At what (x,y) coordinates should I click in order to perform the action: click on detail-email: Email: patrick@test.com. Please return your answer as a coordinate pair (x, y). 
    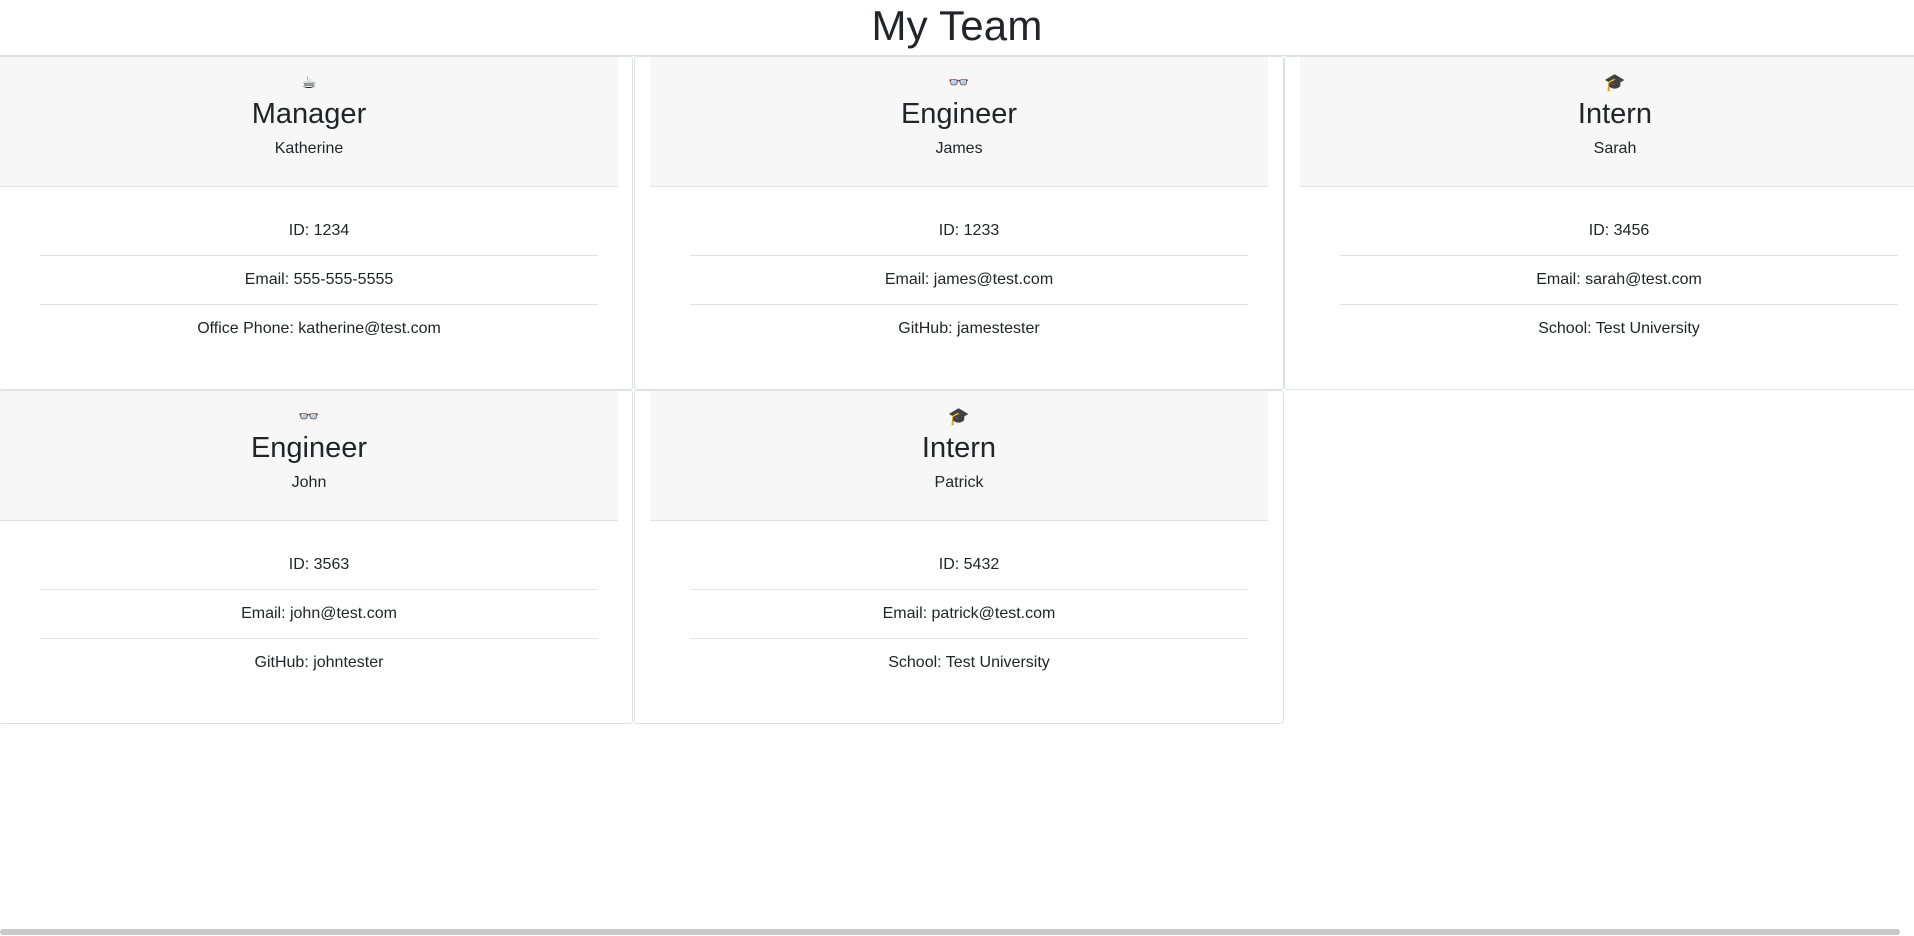
    Looking at the image, I should click on (969, 614).